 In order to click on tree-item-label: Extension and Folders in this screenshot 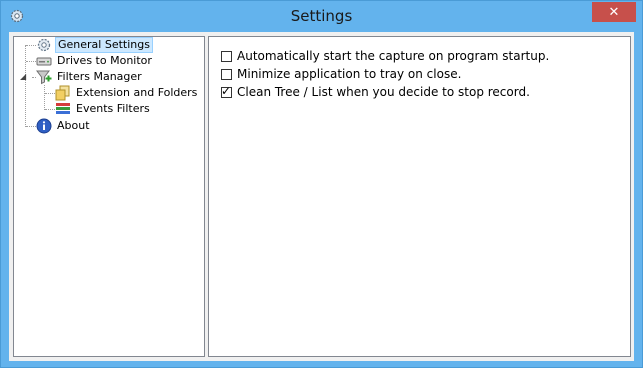, I will do `click(137, 92)`.